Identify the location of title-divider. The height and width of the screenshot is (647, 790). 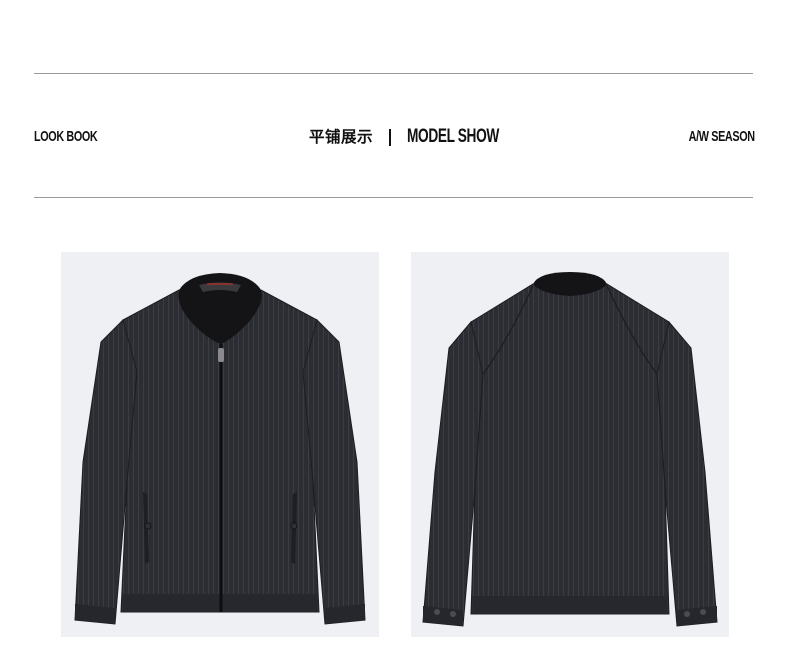
(390, 137).